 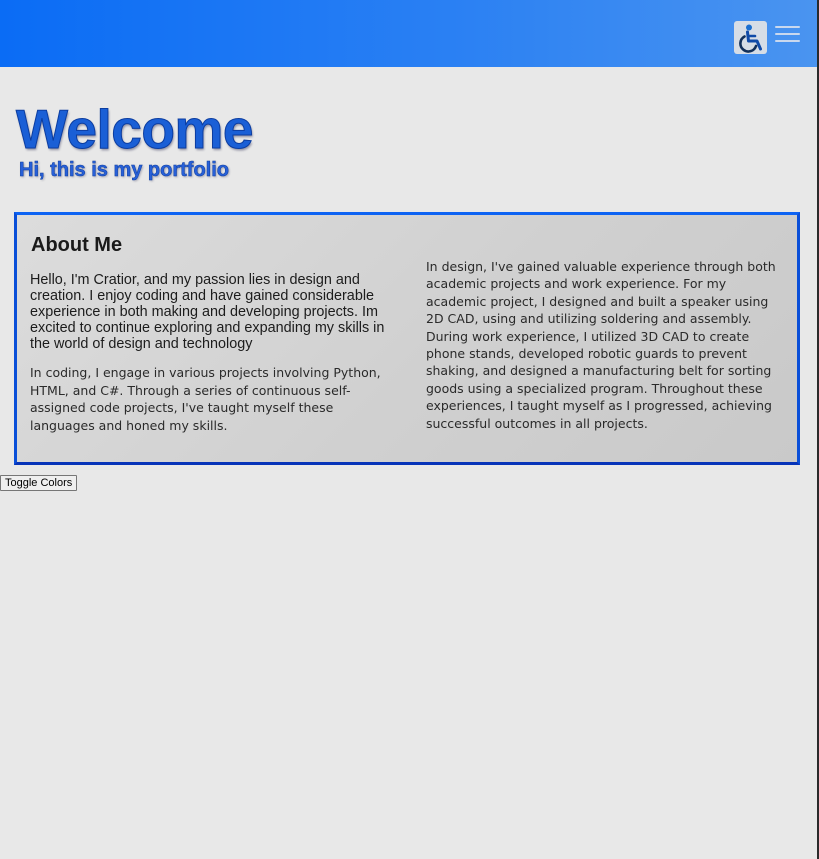 I want to click on about-heading: About Me, so click(x=77, y=245).